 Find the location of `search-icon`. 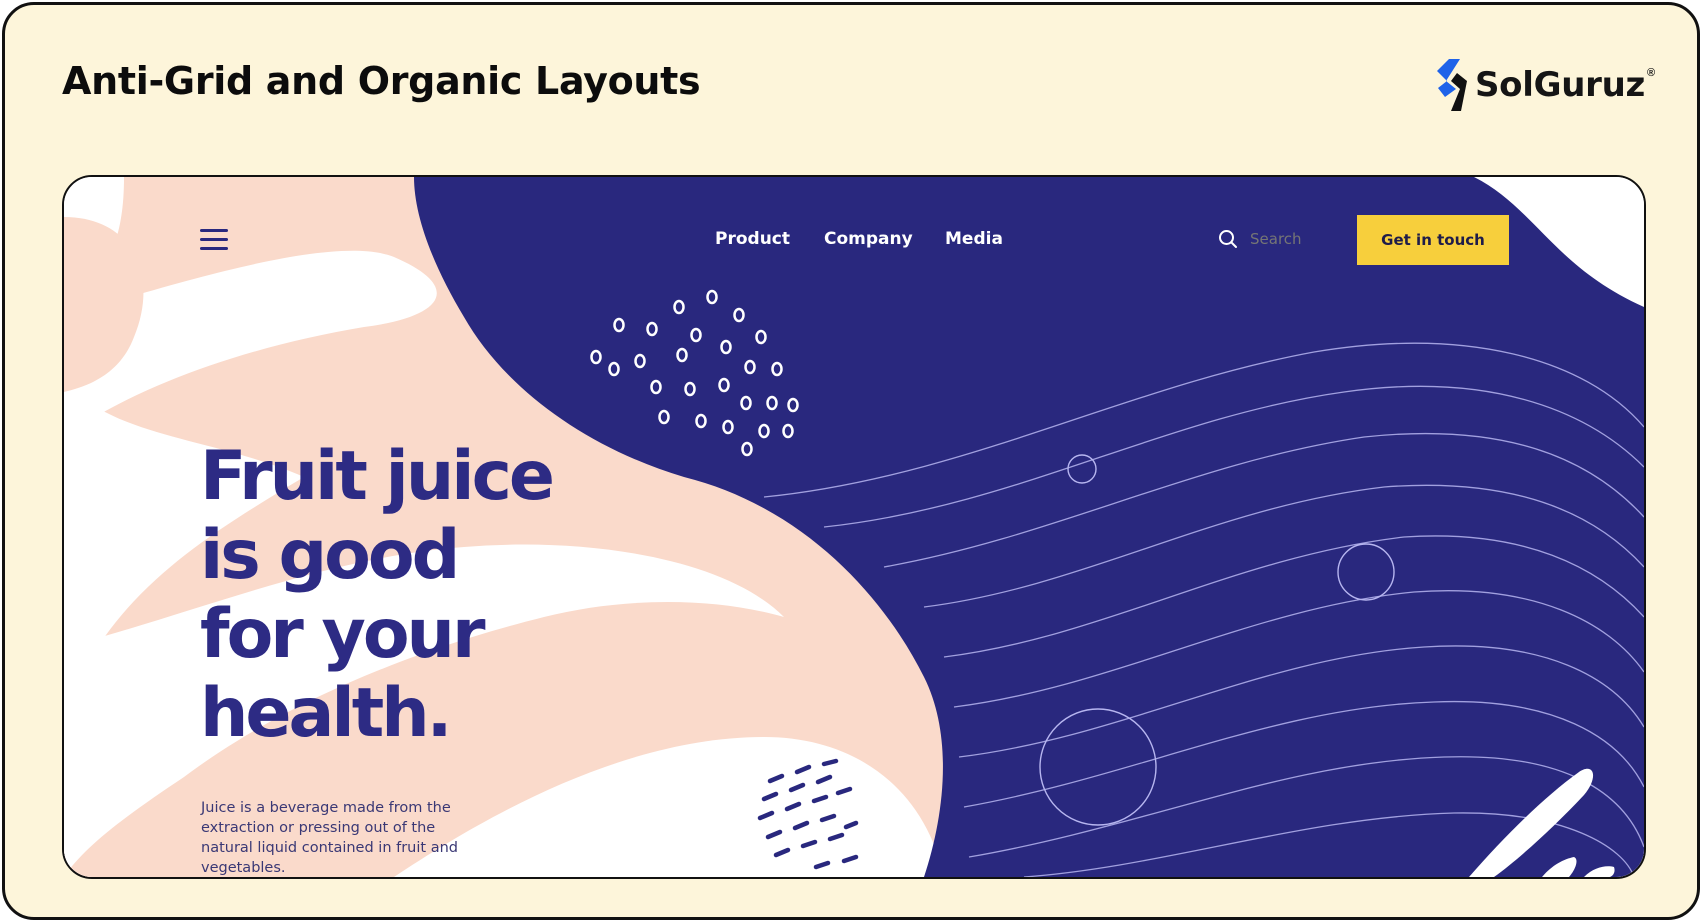

search-icon is located at coordinates (1228, 239).